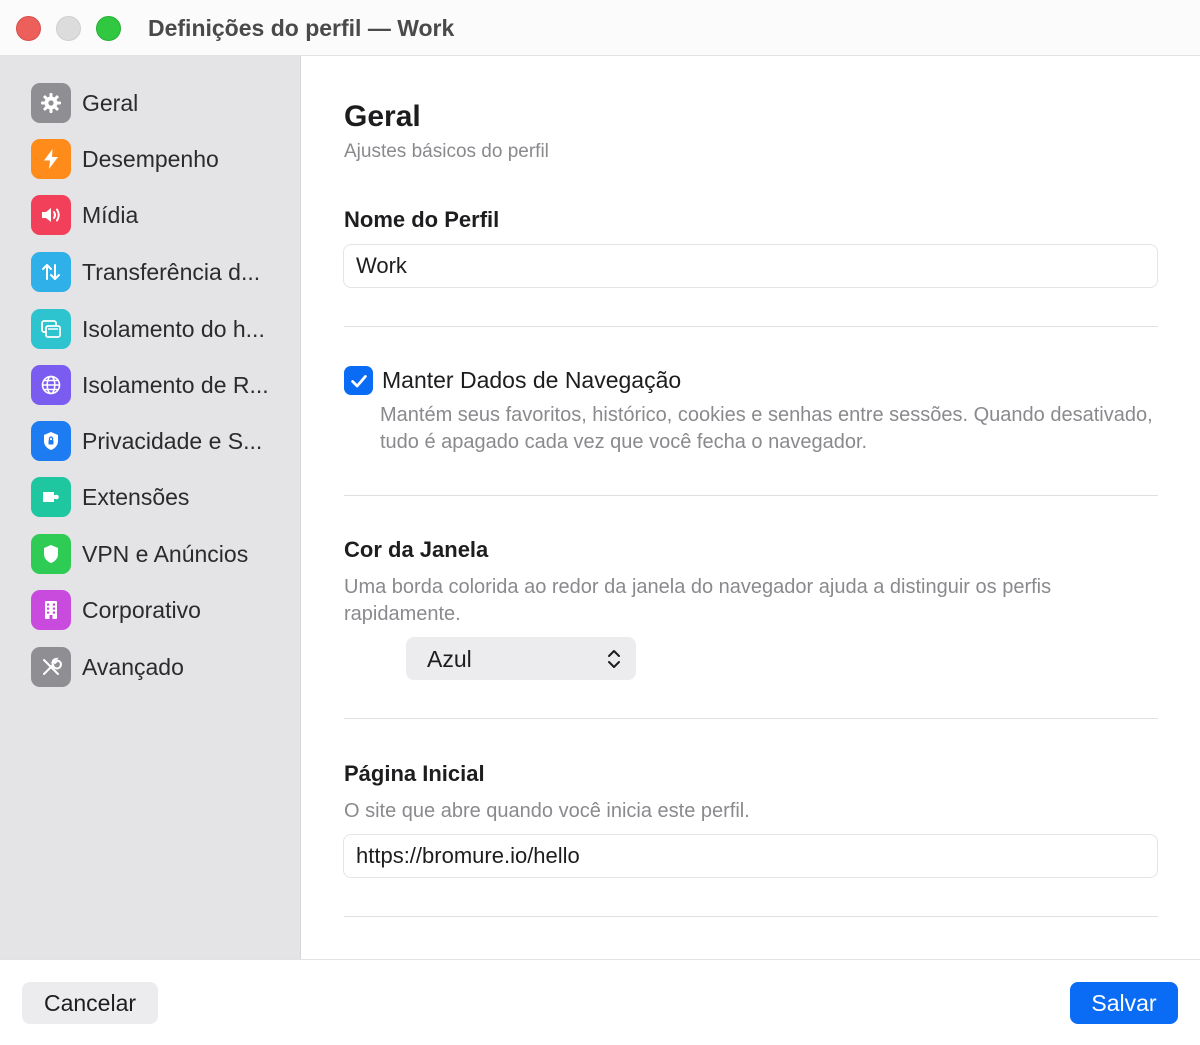  I want to click on checkmark-icon, so click(358, 380).